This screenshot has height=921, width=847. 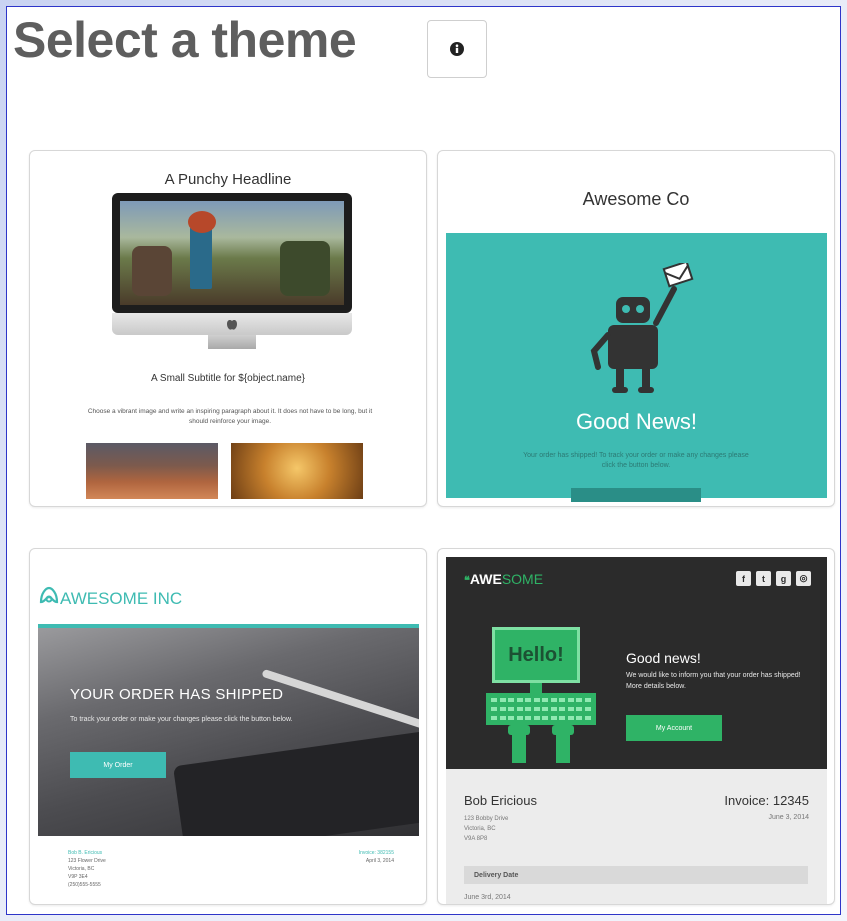 I want to click on theme-cta-bar, so click(x=636, y=495).